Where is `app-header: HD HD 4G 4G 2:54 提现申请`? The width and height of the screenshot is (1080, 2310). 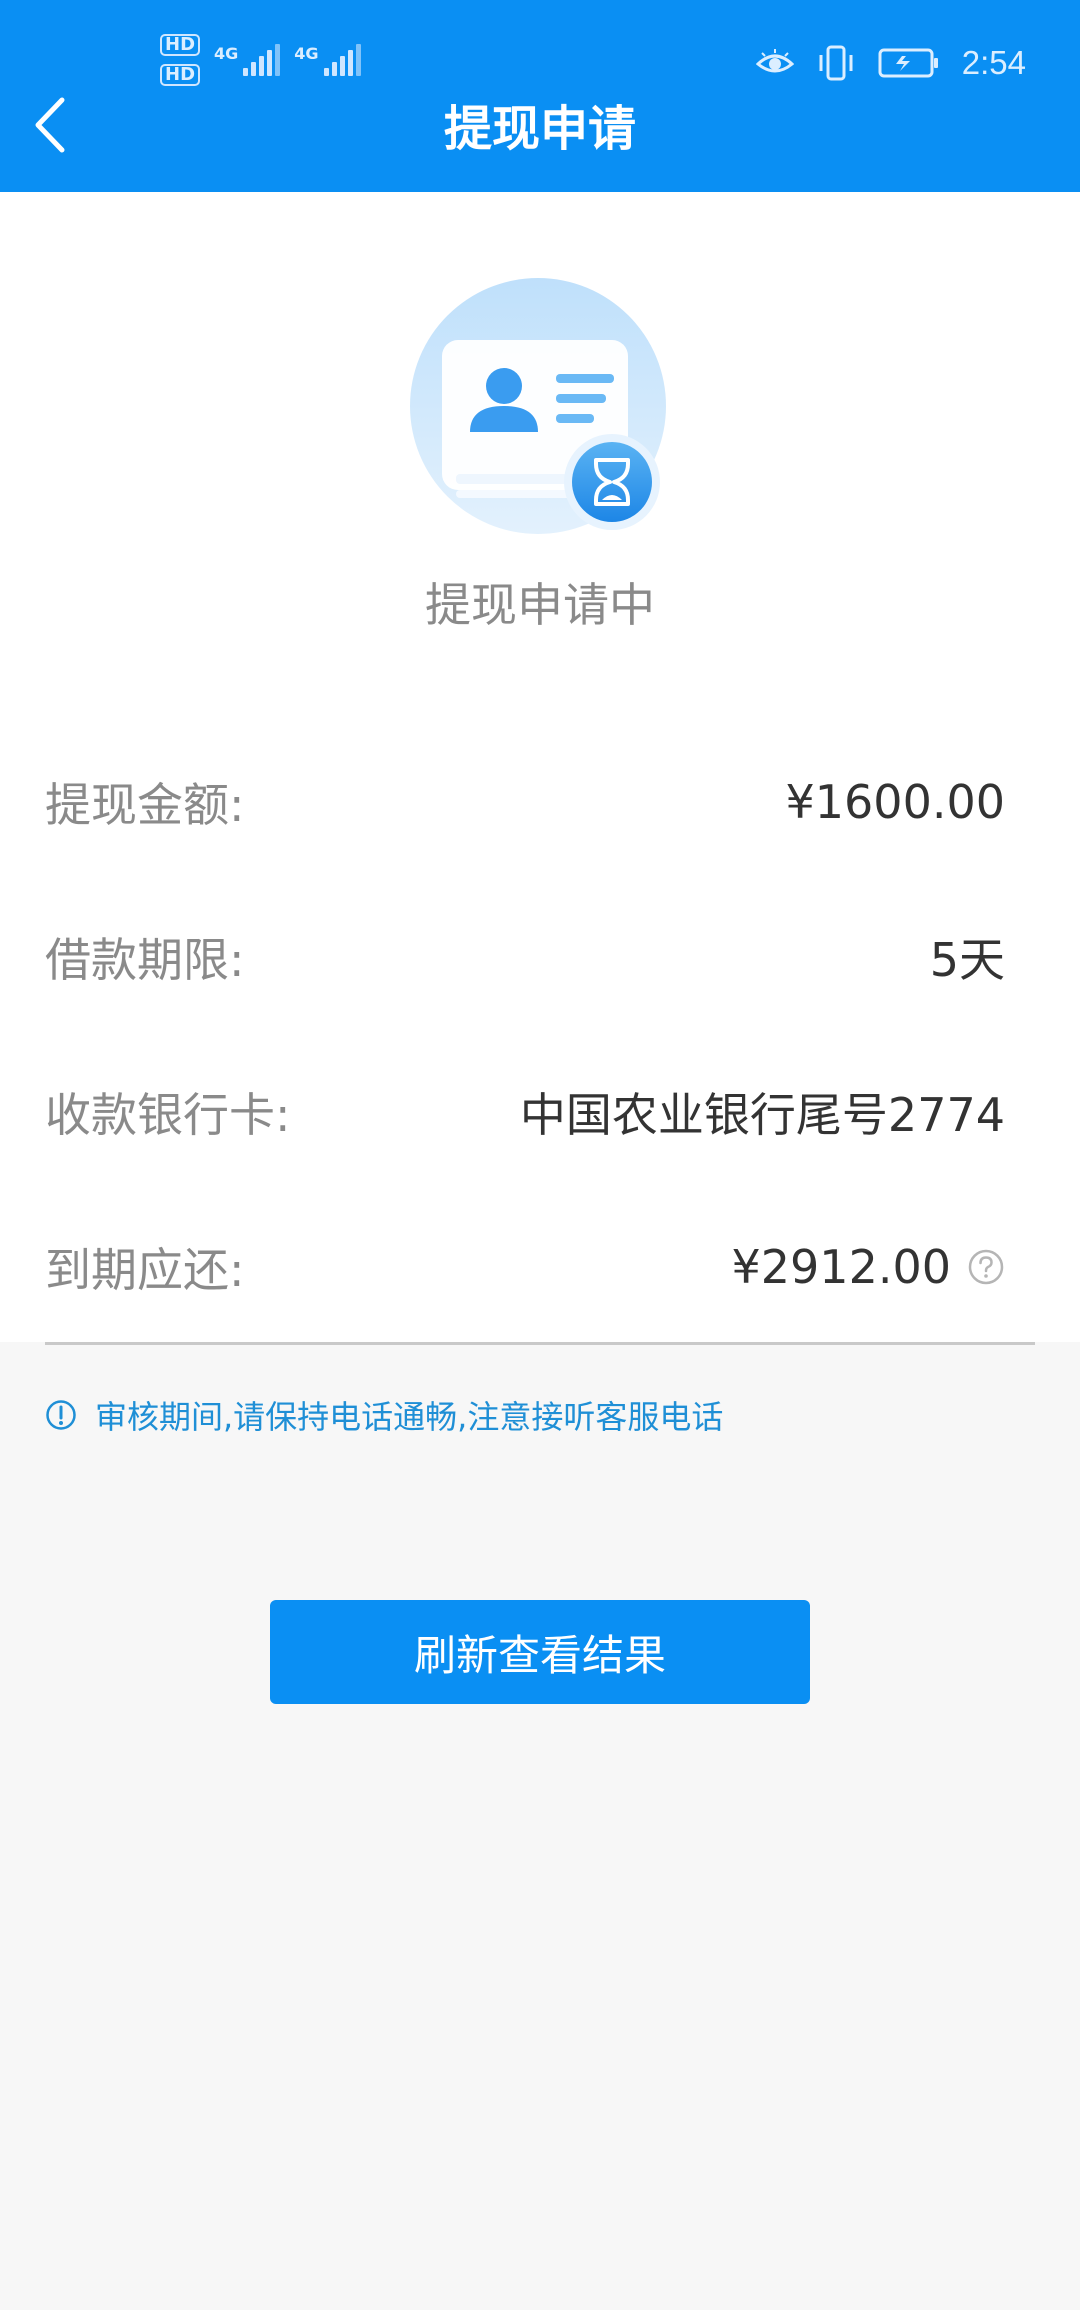
app-header: HD HD 4G 4G 2:54 提现申请 is located at coordinates (540, 96).